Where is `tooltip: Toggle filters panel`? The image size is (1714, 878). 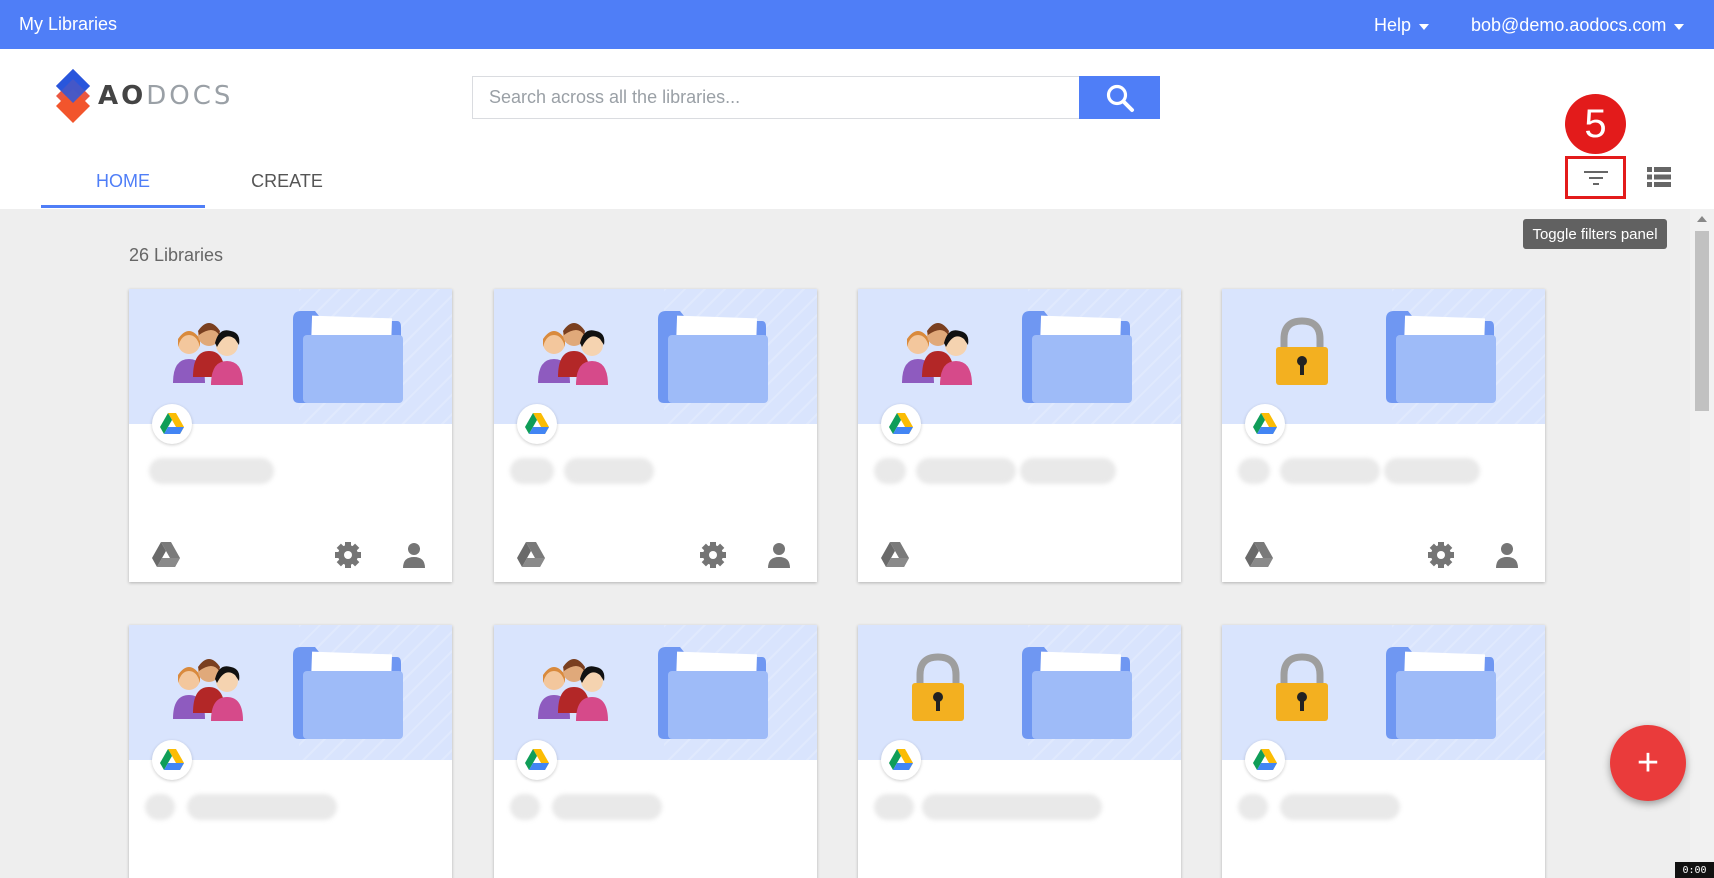 tooltip: Toggle filters panel is located at coordinates (1595, 234).